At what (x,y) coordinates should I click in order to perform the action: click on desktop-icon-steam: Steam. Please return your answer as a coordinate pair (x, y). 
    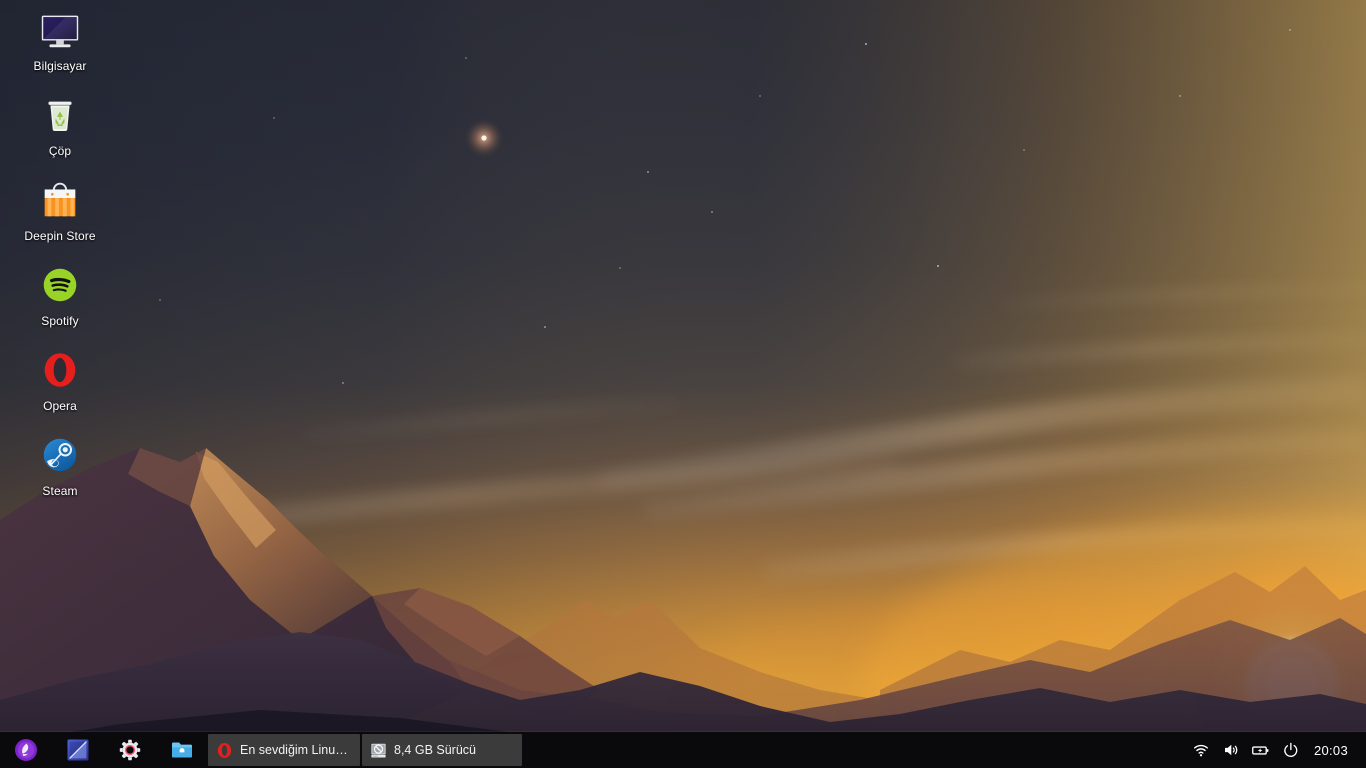
    Looking at the image, I should click on (60, 464).